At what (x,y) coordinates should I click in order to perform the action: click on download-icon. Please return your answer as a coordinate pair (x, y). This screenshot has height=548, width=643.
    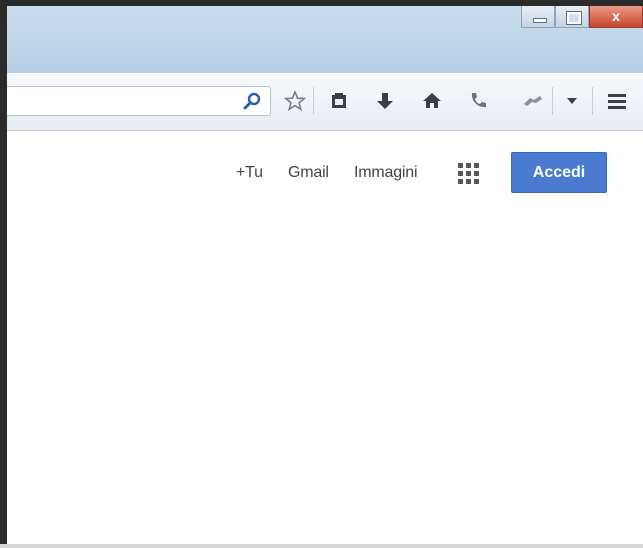
    Looking at the image, I should click on (385, 101).